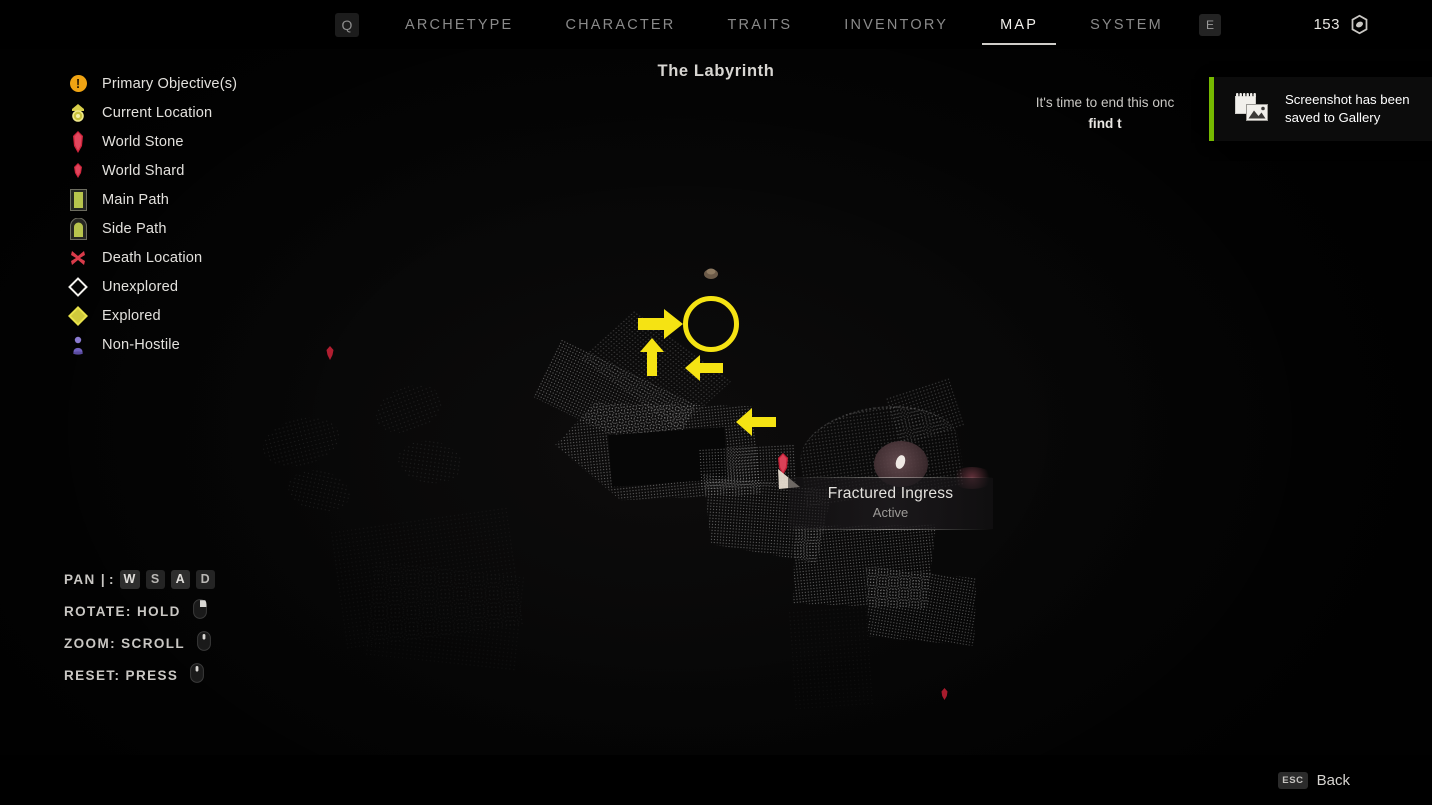 This screenshot has height=805, width=1432. What do you see at coordinates (668, 457) in the screenshot?
I see `terrain-chamber-inner` at bounding box center [668, 457].